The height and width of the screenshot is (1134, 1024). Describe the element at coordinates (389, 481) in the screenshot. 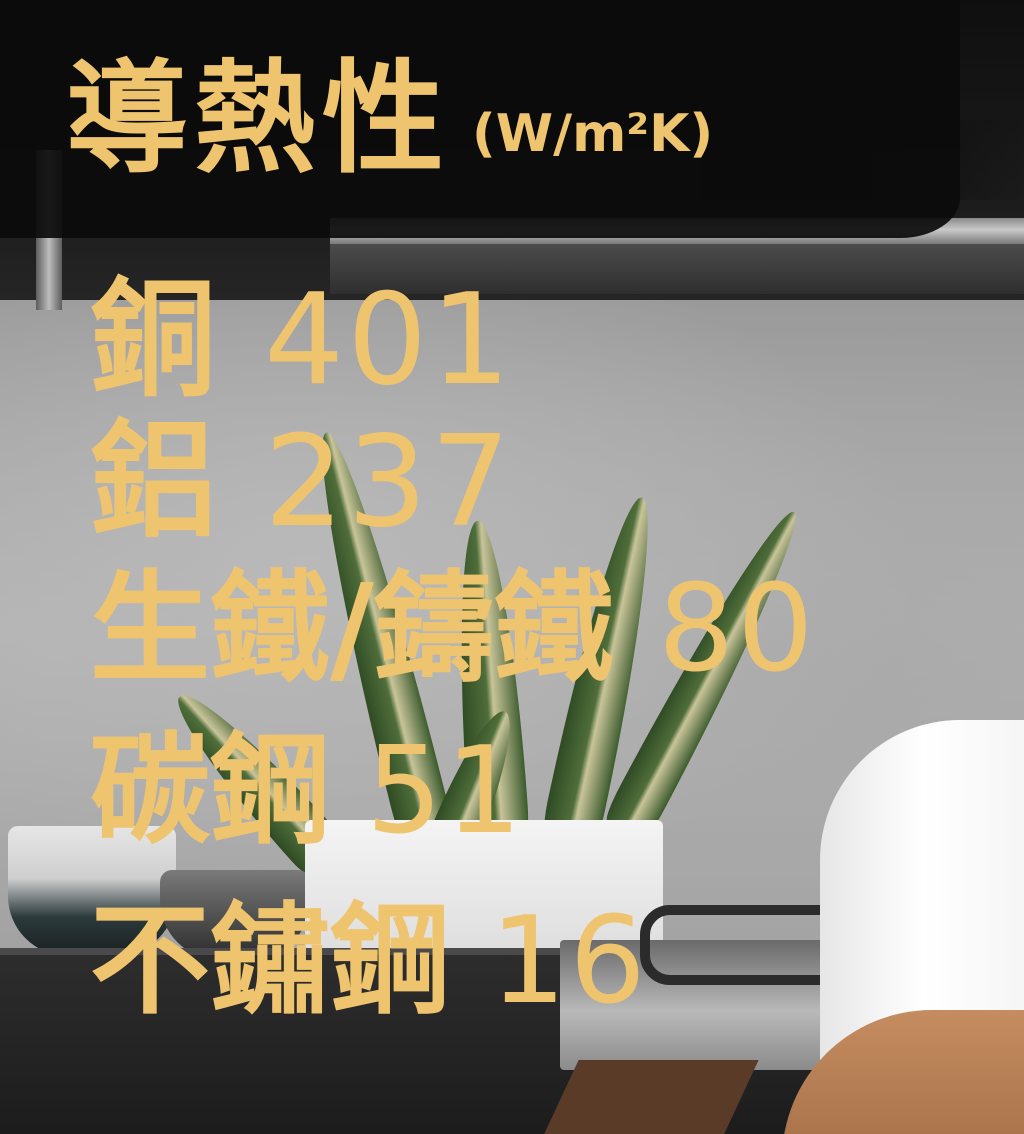

I see `conductivity-value: 237` at that location.